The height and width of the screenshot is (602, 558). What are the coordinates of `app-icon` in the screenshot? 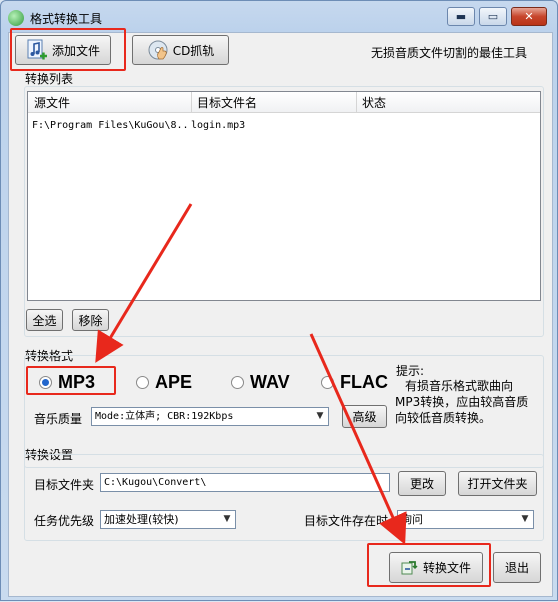 It's located at (16, 18).